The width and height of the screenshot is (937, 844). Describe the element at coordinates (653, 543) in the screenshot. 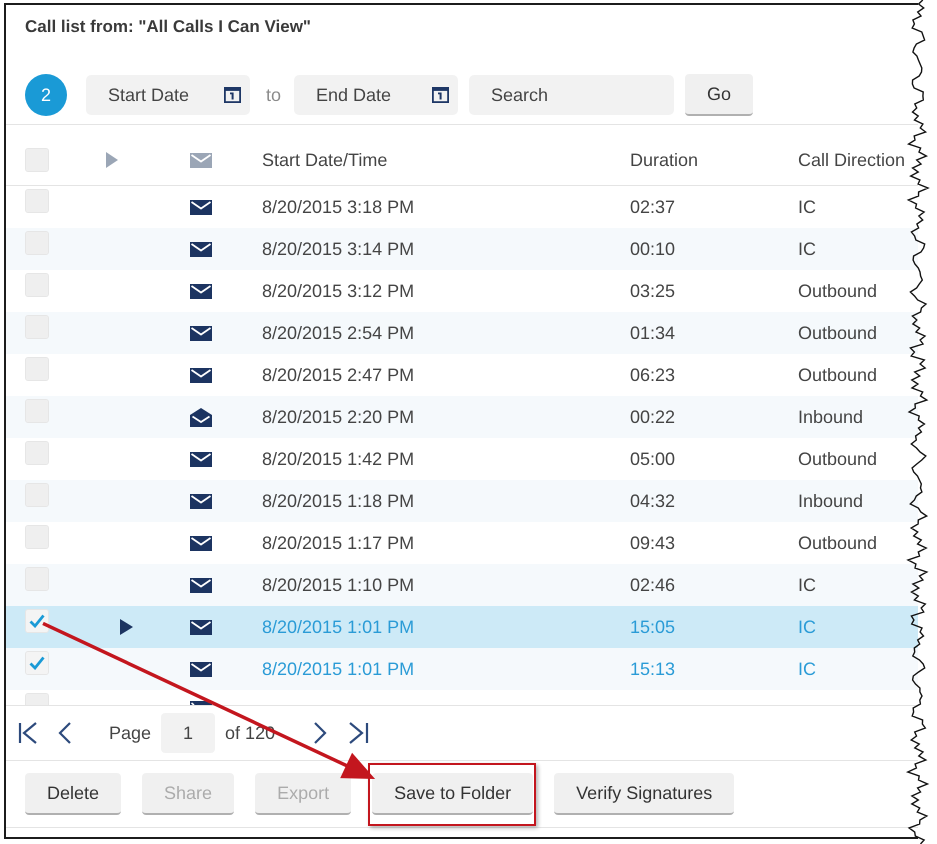

I see `duration-cell: 09:43` at that location.